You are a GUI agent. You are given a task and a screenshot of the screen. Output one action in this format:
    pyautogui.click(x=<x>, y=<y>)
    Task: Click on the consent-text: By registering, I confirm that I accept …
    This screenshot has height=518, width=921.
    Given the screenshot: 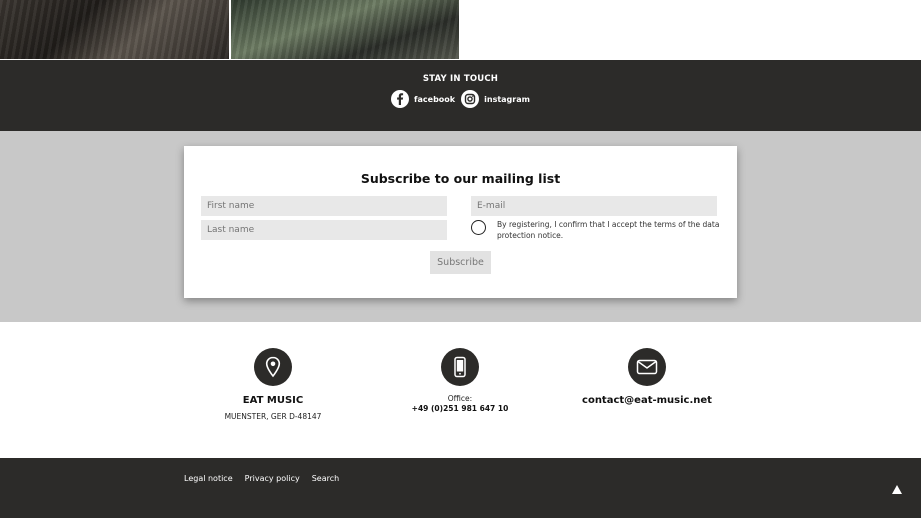 What is the action you would take?
    pyautogui.click(x=608, y=230)
    